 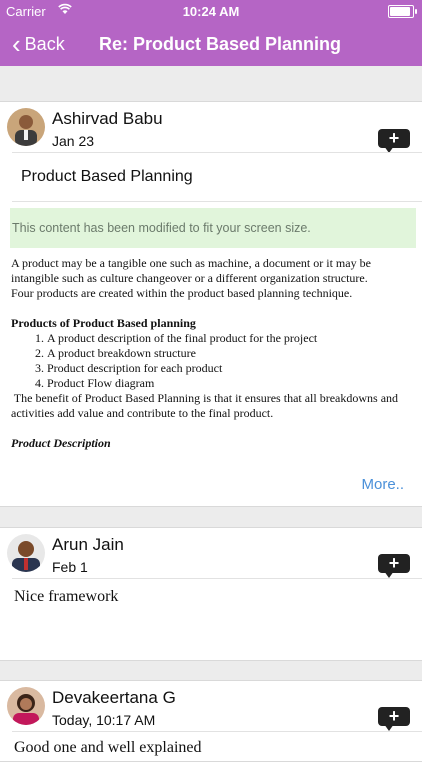 I want to click on navigation-bar: ‹ Back Re: Product Based Planning, so click(x=211, y=44).